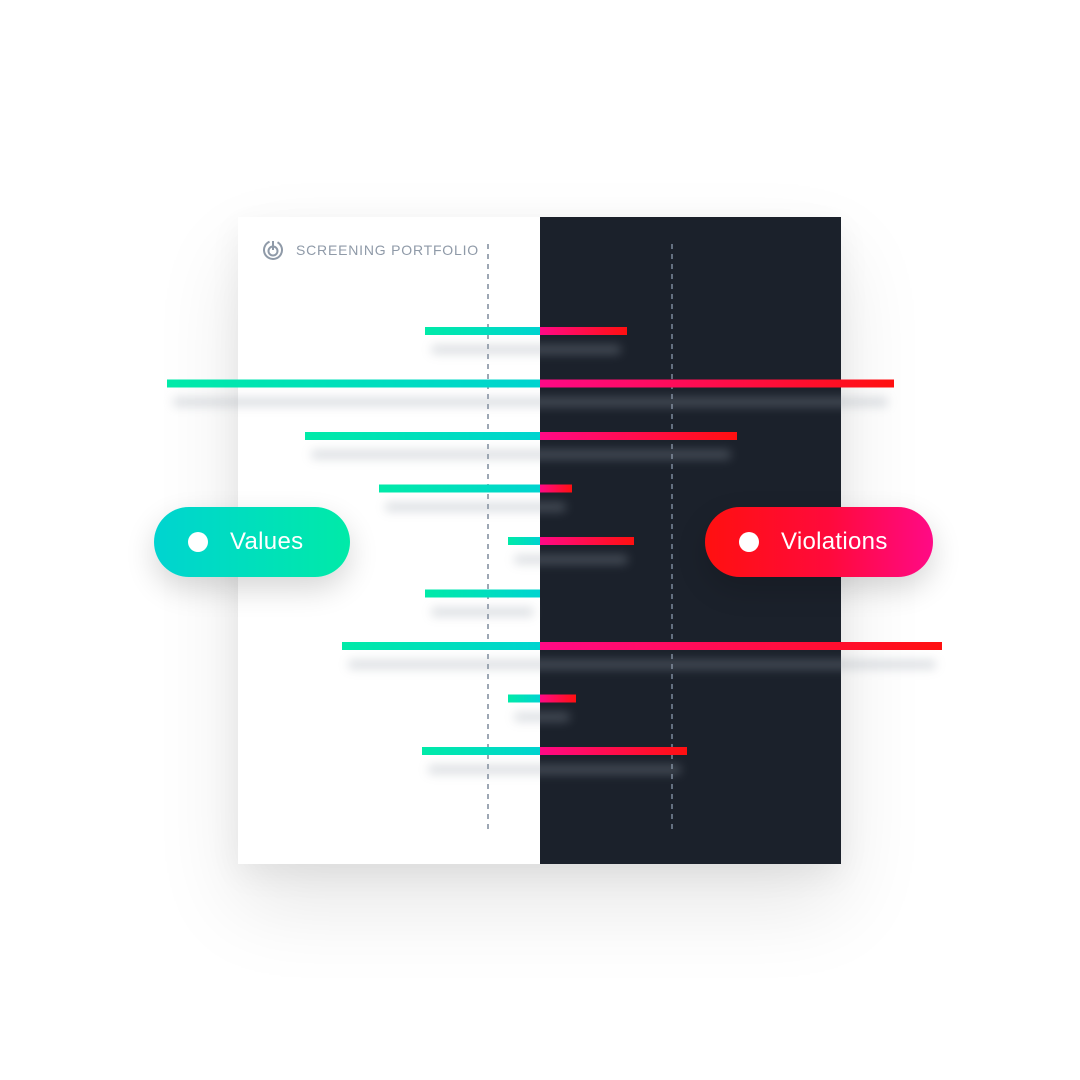 The height and width of the screenshot is (1080, 1080). What do you see at coordinates (267, 541) in the screenshot?
I see `values-legend-label: Values` at bounding box center [267, 541].